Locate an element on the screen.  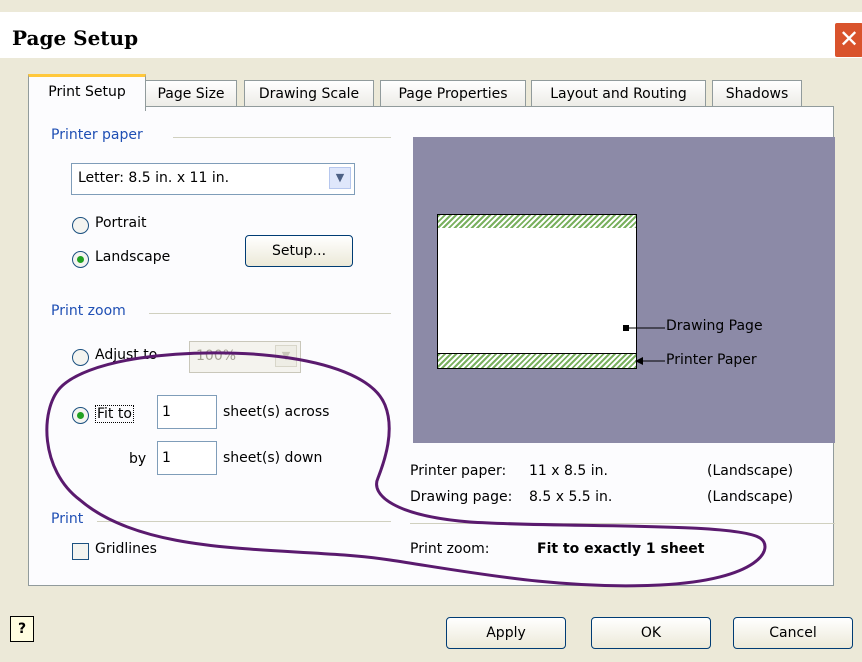
tab-print-setup: Print Setup is located at coordinates (87, 92).